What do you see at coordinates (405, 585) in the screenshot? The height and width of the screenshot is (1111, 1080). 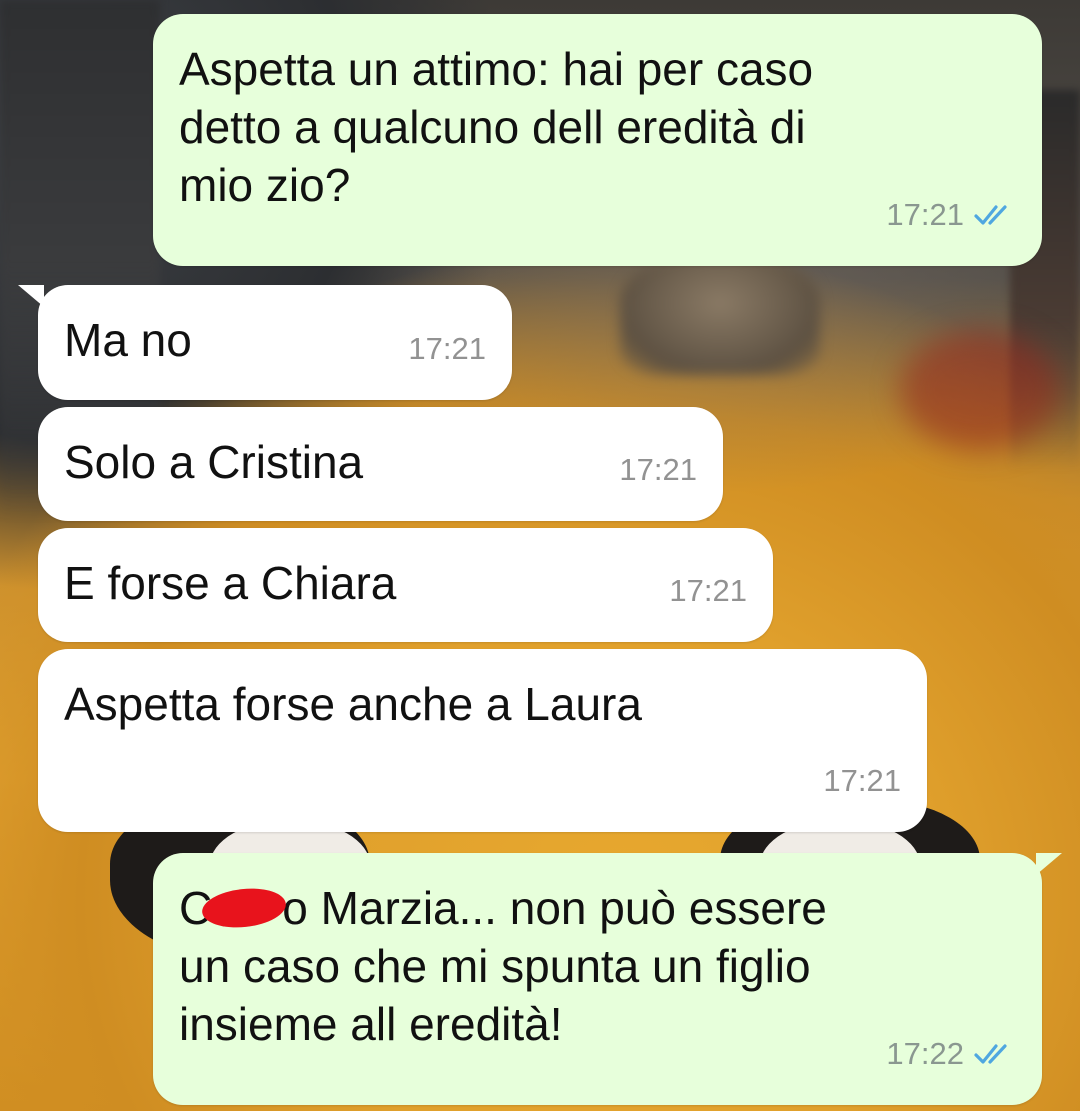 I see `message-incoming: E forse a Chiara 17:21` at bounding box center [405, 585].